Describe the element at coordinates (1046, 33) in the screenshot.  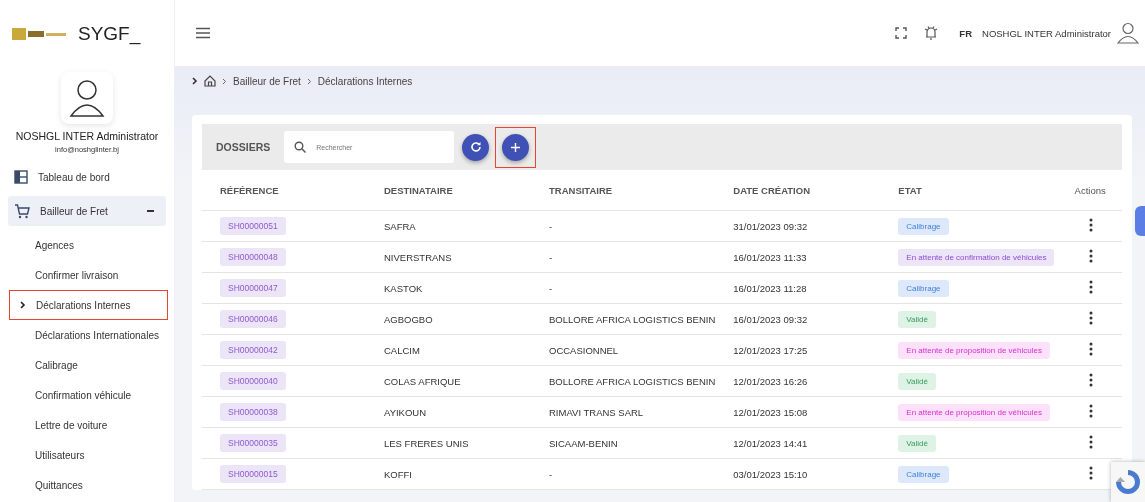
I see `user-name: NOSHGL INTER Administrator` at that location.